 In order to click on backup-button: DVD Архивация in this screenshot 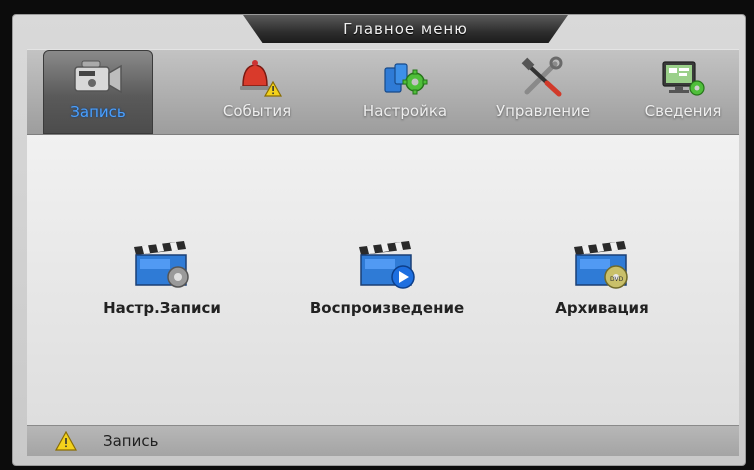, I will do `click(602, 276)`.